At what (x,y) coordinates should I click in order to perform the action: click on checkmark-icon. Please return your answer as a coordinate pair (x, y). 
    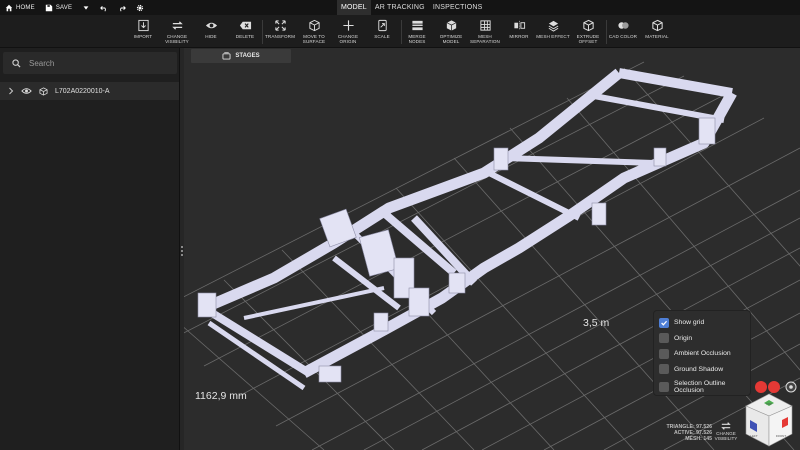
    Looking at the image, I should click on (664, 323).